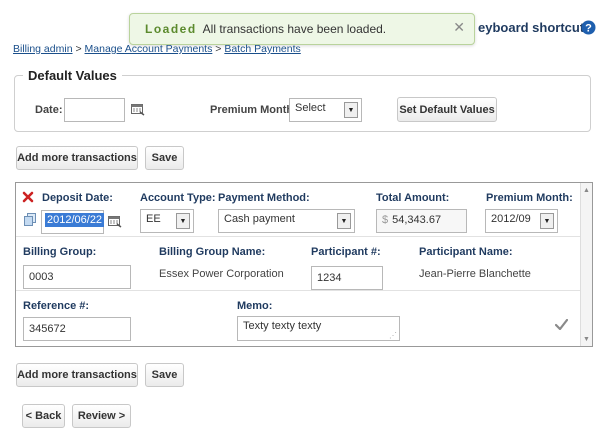  Describe the element at coordinates (259, 219) in the screenshot. I see `payment-method-value: Cash payment` at that location.